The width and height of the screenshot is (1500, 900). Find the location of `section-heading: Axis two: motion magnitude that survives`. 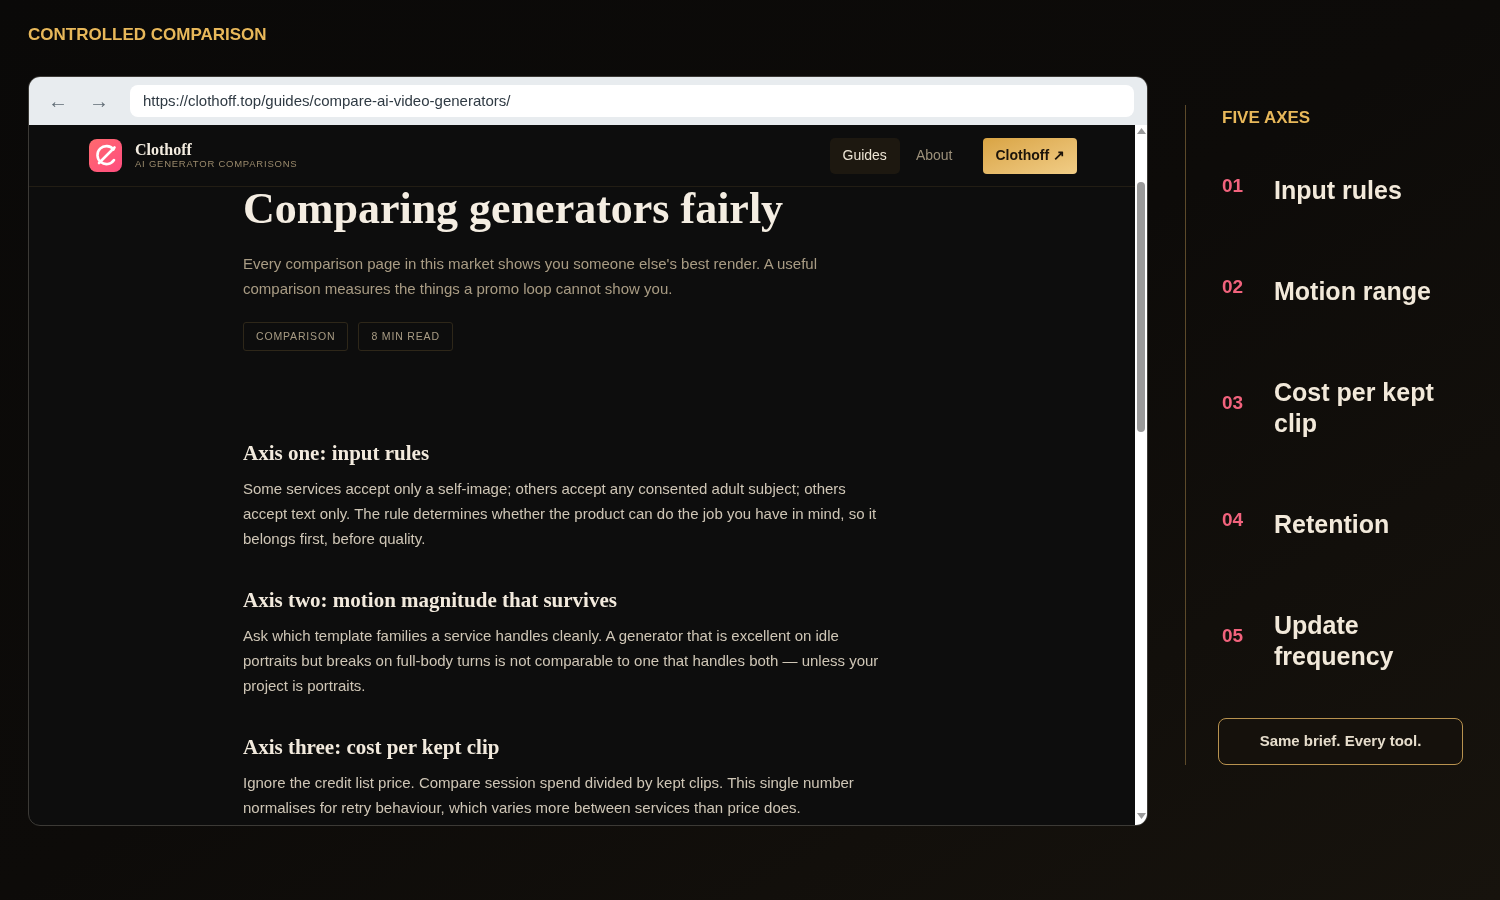

section-heading: Axis two: motion magnitude that survives is located at coordinates (430, 600).